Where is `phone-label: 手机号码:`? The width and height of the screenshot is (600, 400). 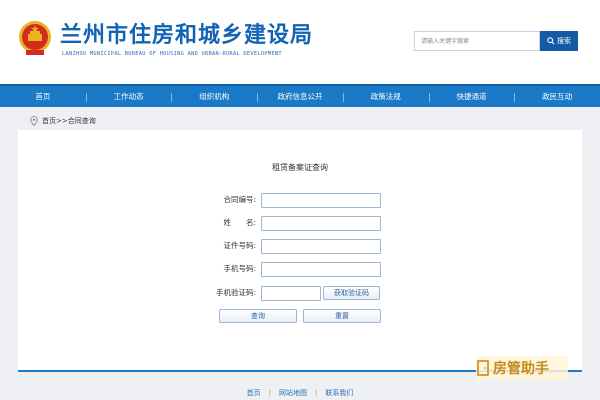
phone-label: 手机号码: is located at coordinates (239, 268).